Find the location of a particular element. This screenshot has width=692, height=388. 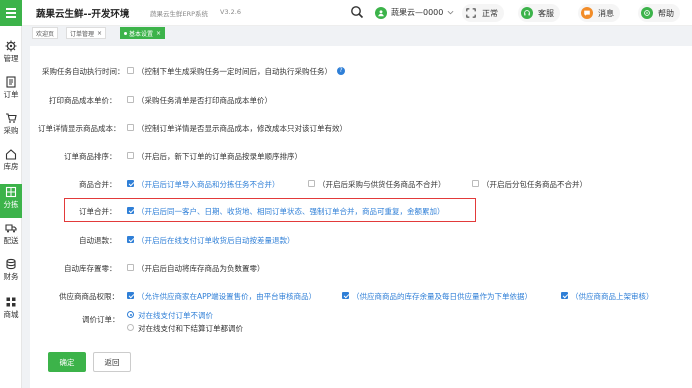

grid-icon is located at coordinates (11, 302).